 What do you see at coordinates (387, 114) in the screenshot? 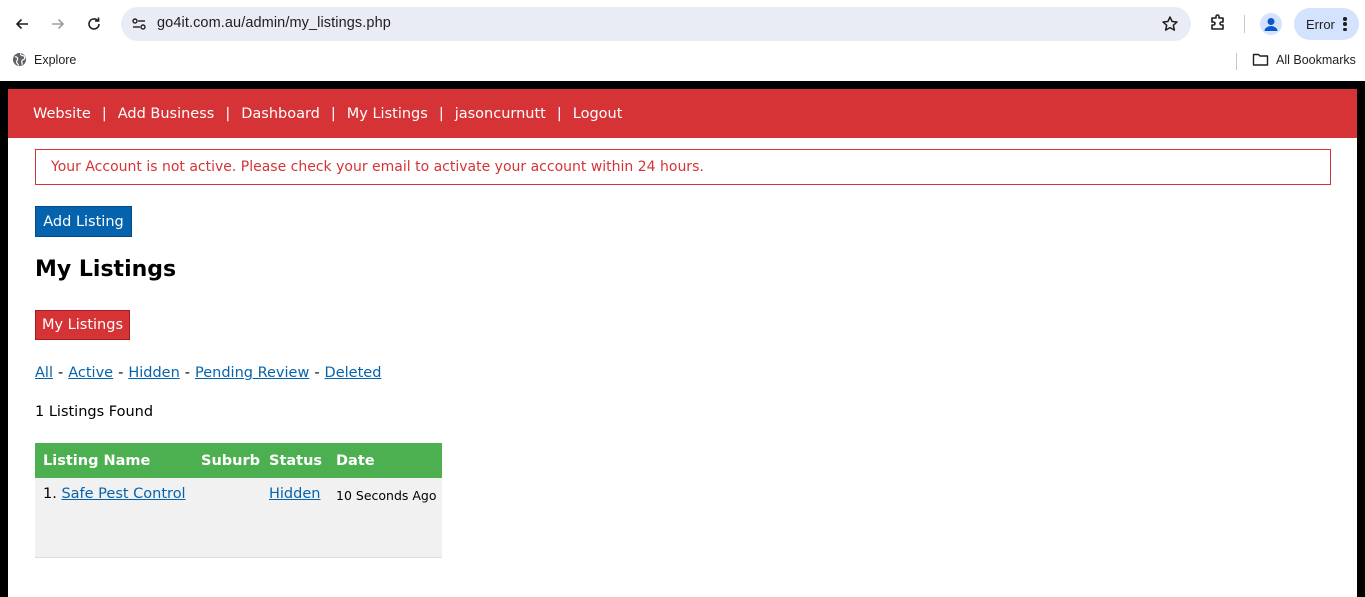
I see `nav-my-listings: My Listings` at bounding box center [387, 114].